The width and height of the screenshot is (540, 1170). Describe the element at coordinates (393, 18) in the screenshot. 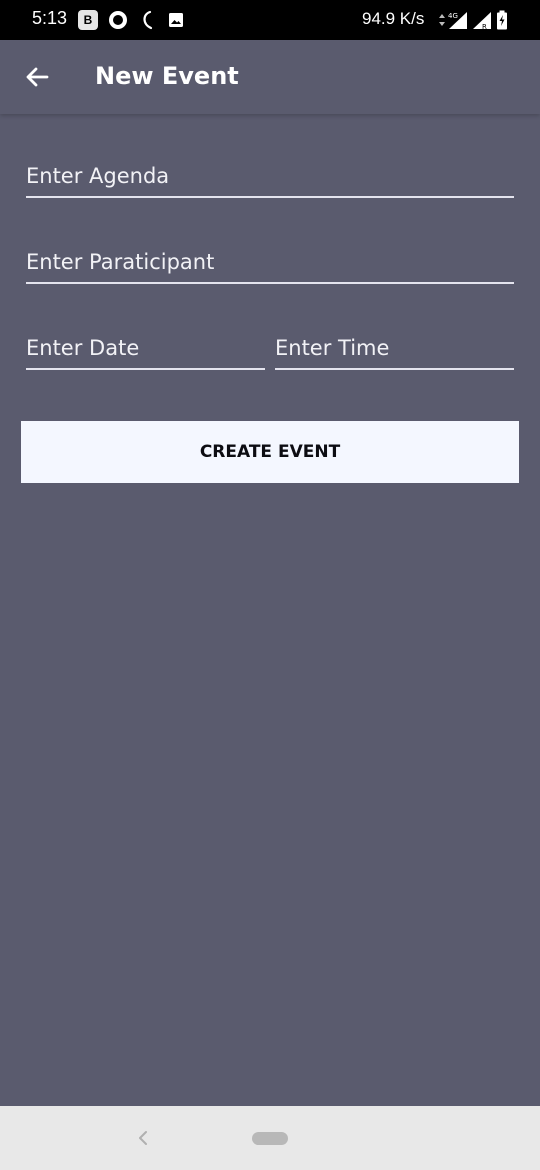

I see `network-speed: 94.9 K/s` at that location.